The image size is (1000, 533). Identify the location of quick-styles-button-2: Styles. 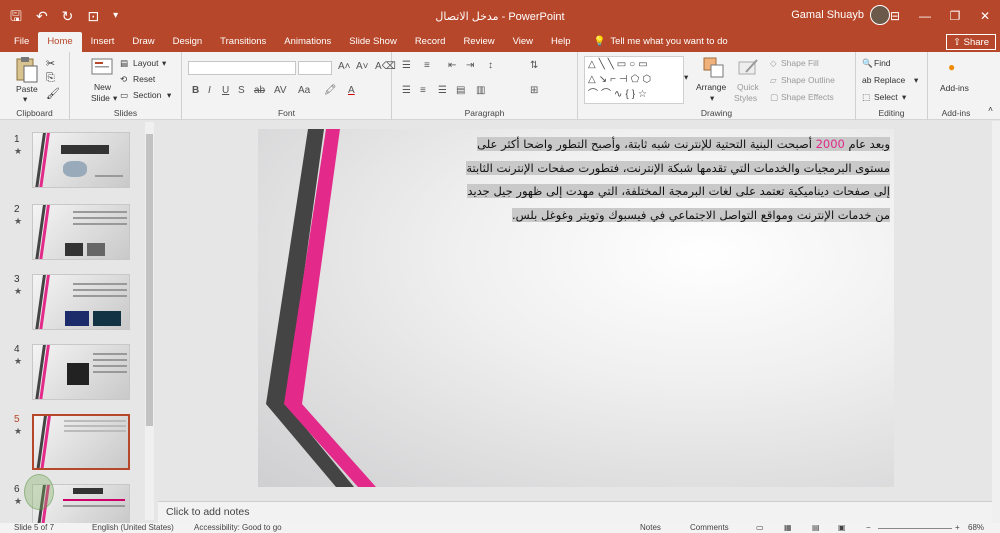
(745, 98).